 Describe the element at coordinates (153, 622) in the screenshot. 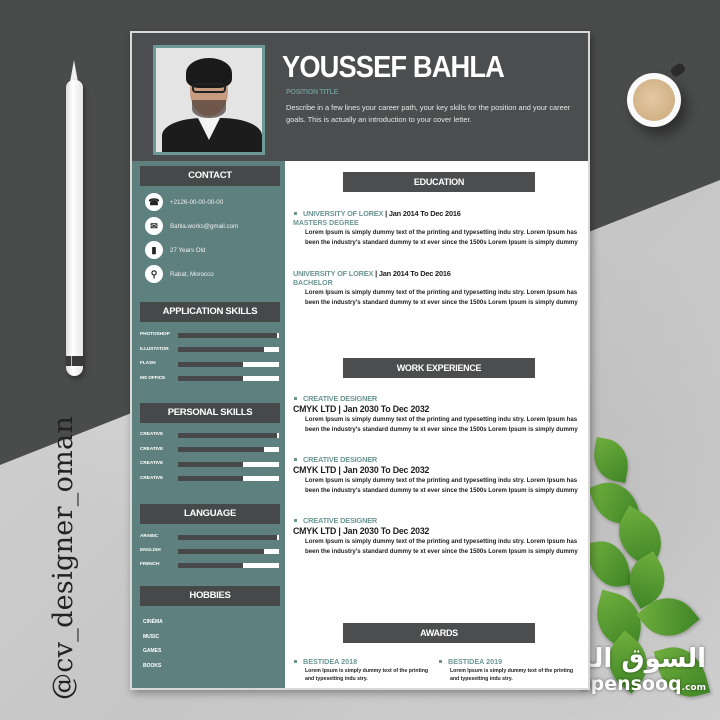

I see `hobby-item: CINÉMA` at that location.